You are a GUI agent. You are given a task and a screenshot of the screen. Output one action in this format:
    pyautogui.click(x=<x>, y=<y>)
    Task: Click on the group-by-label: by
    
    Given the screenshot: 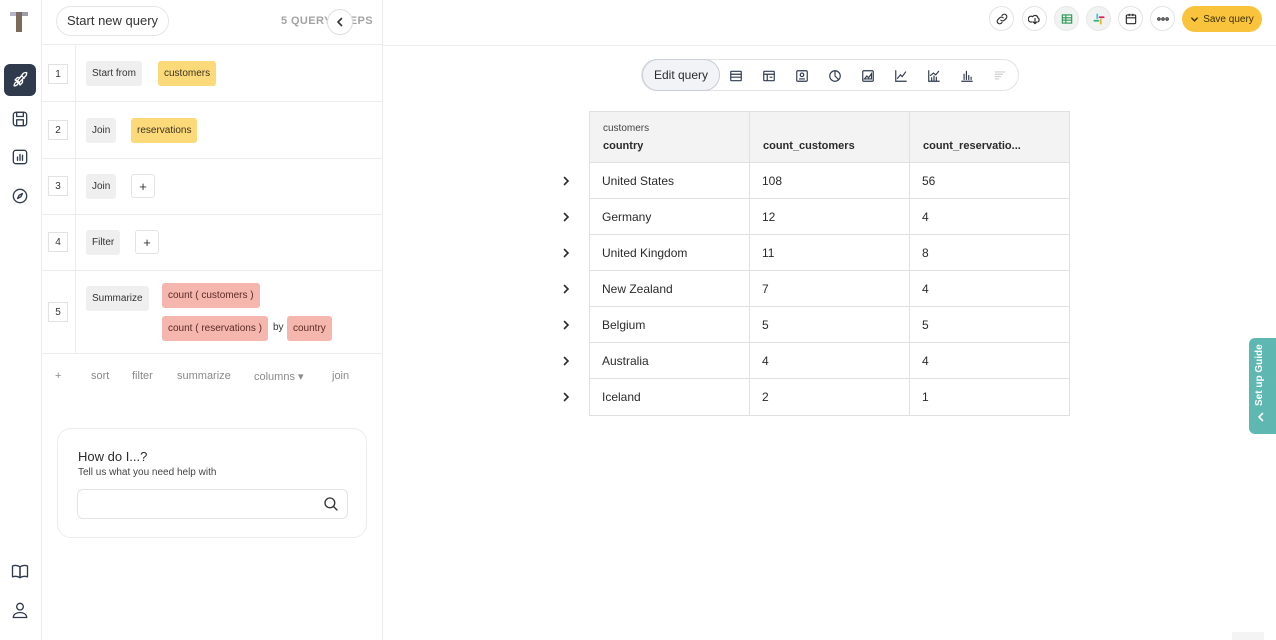 What is the action you would take?
    pyautogui.click(x=278, y=327)
    